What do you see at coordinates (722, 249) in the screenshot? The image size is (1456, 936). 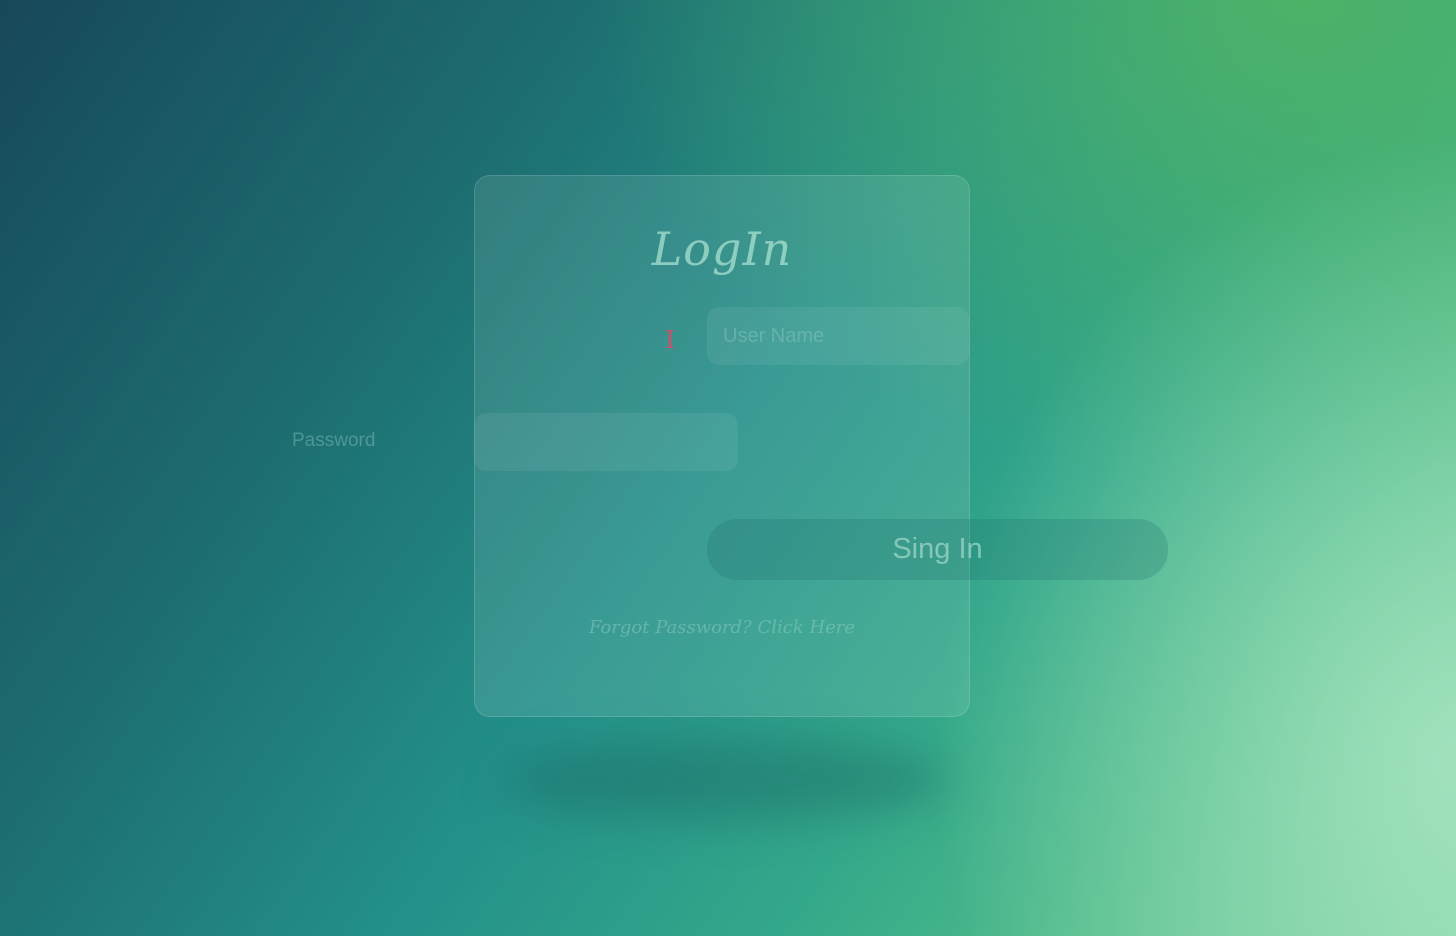 I see `login-title: LogIn` at bounding box center [722, 249].